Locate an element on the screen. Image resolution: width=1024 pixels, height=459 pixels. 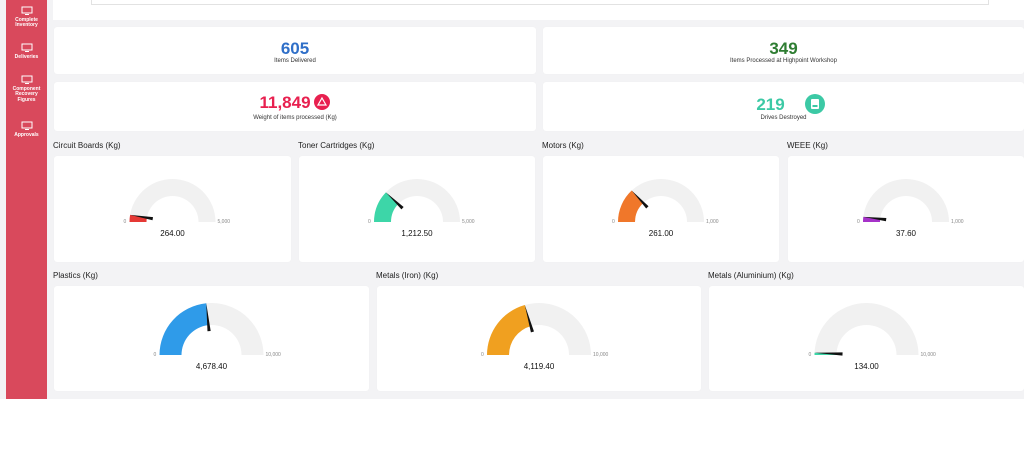
gauge-card-plastics: 0 10,000 4,678.40 is located at coordinates (211, 338).